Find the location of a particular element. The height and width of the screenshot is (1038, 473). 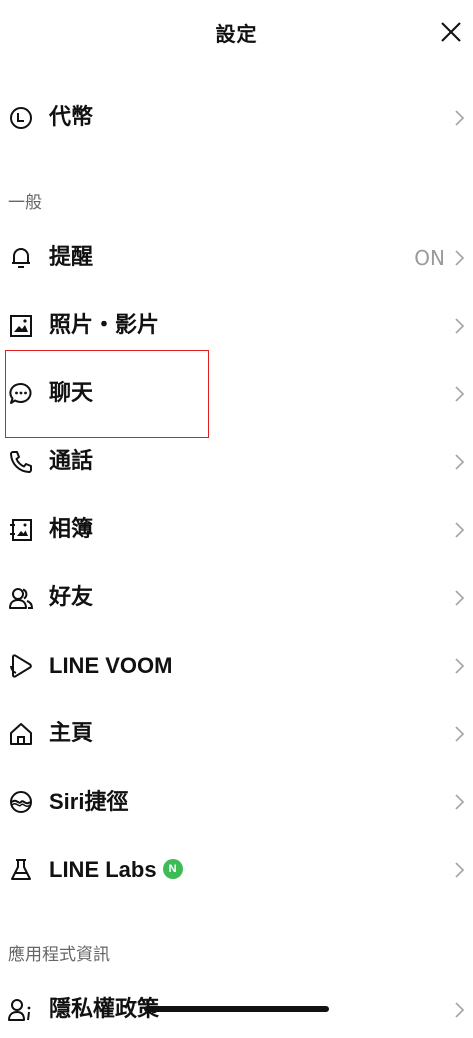

page-title: 設定 is located at coordinates (236, 34).